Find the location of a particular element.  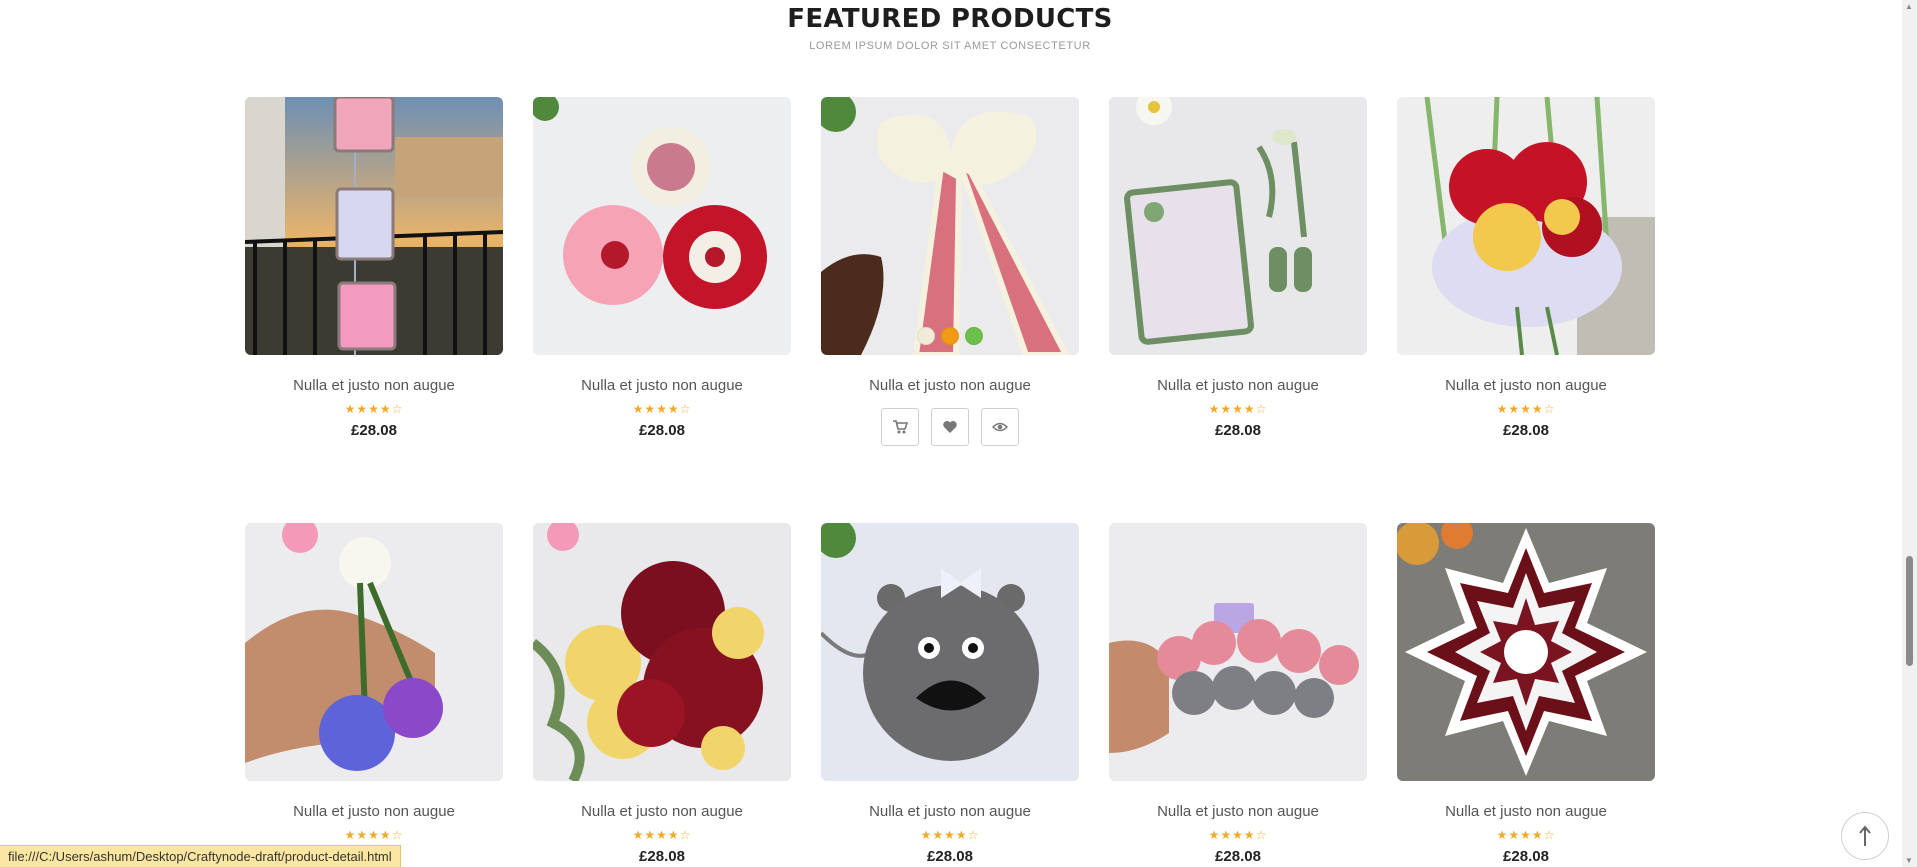

wishlist-button is located at coordinates (950, 427).